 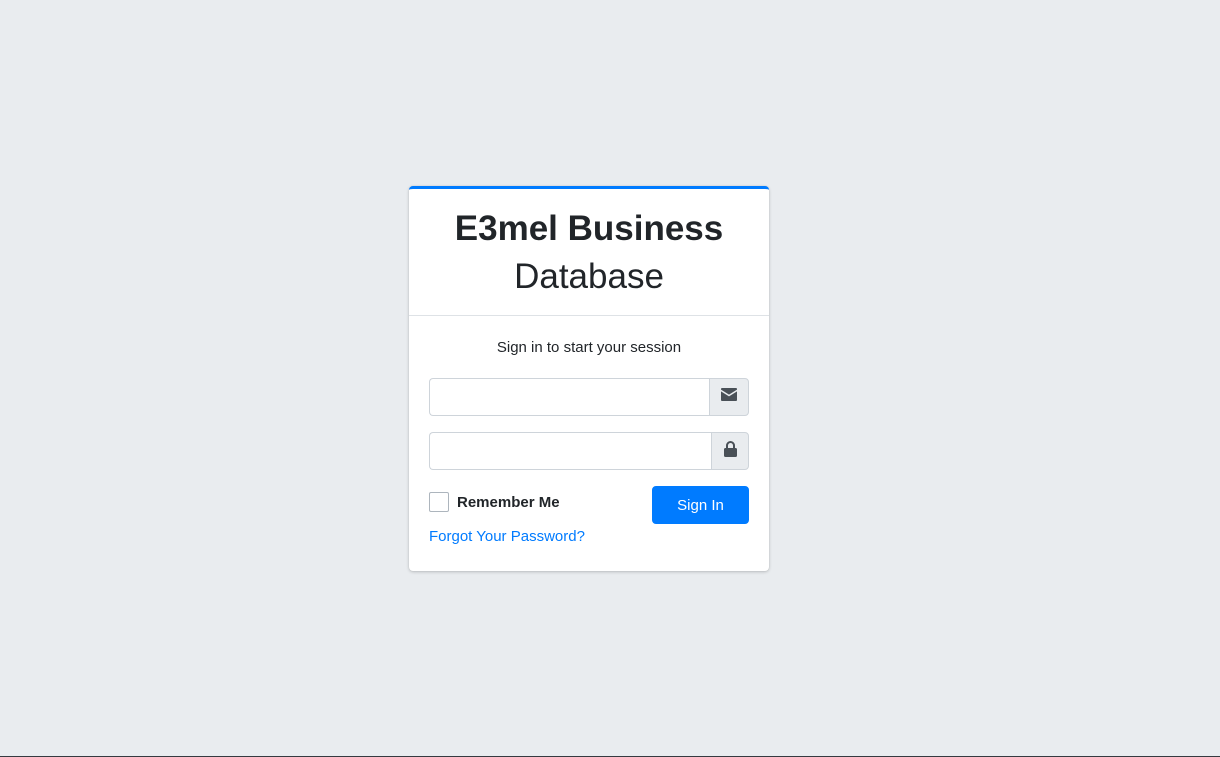 I want to click on lock-icon, so click(x=730, y=451).